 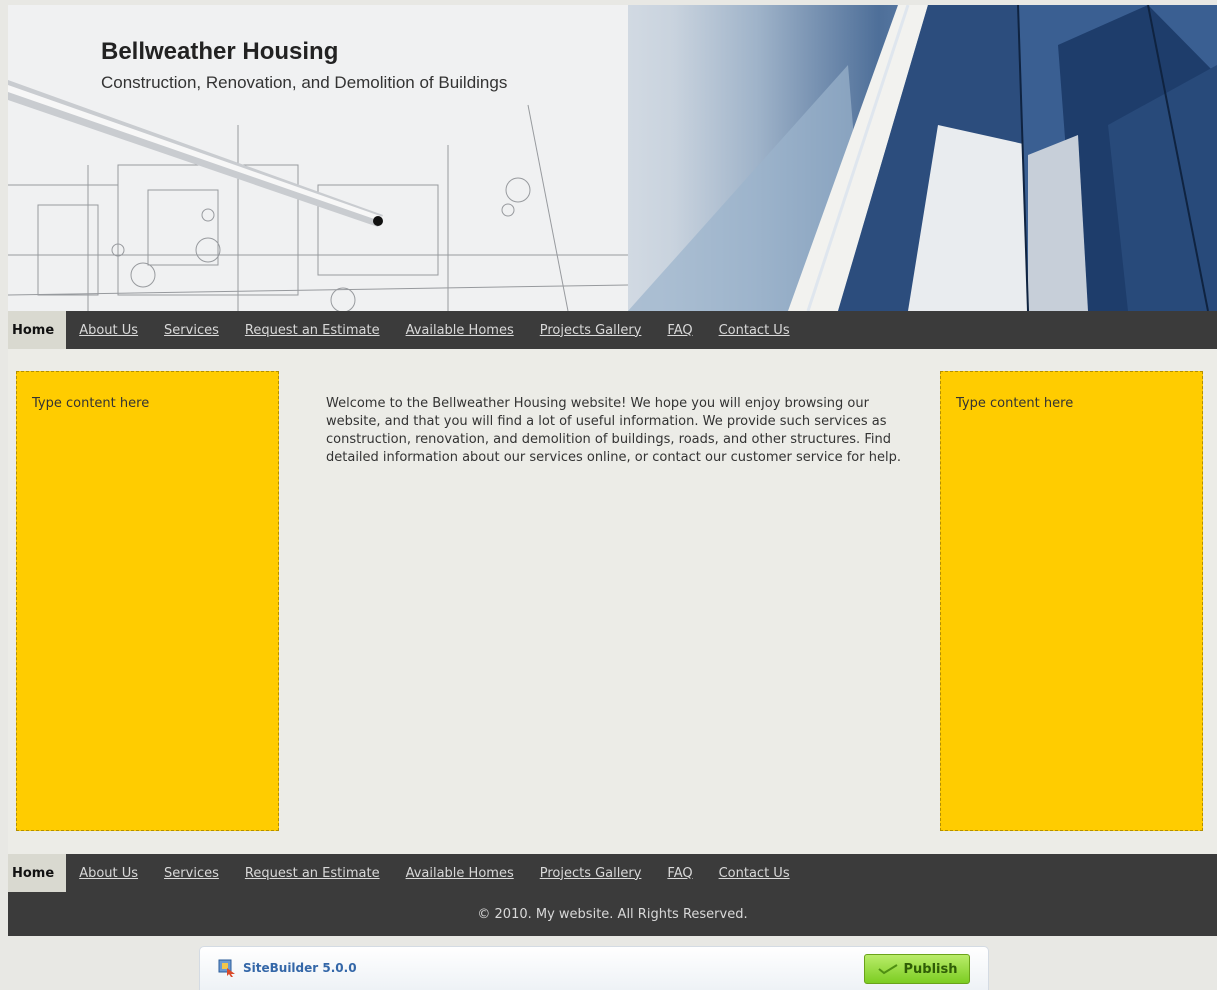 What do you see at coordinates (226, 968) in the screenshot?
I see `sitebuilder-logo-icon` at bounding box center [226, 968].